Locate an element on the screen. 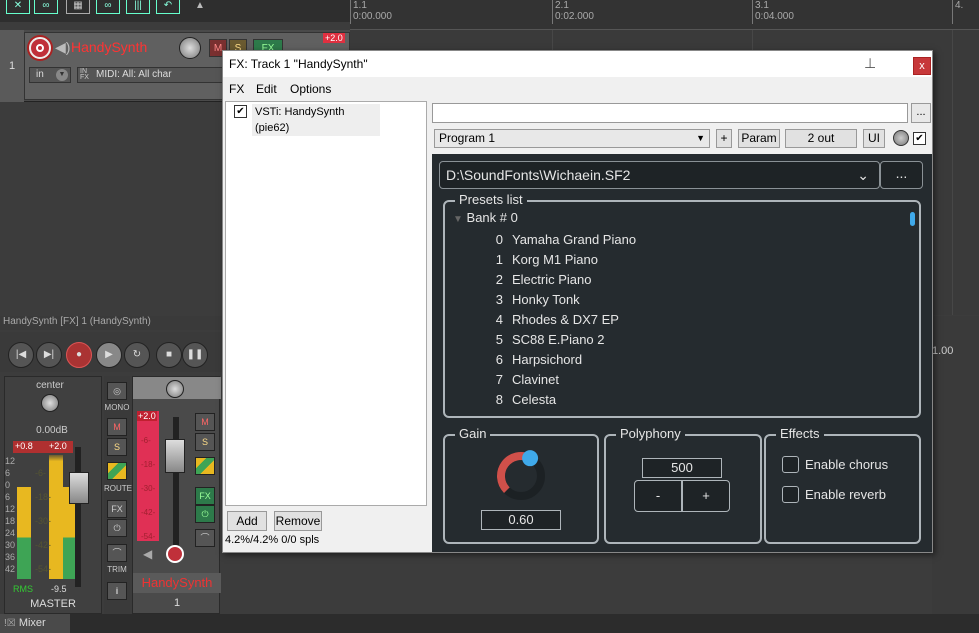 The image size is (979, 633). track-name: HandySynth is located at coordinates (109, 47).